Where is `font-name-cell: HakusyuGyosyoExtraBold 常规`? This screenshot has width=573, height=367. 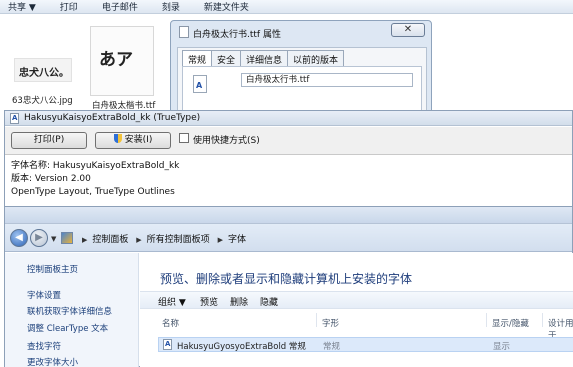 font-name-cell: HakusyuGyosyoExtraBold 常规 is located at coordinates (241, 347).